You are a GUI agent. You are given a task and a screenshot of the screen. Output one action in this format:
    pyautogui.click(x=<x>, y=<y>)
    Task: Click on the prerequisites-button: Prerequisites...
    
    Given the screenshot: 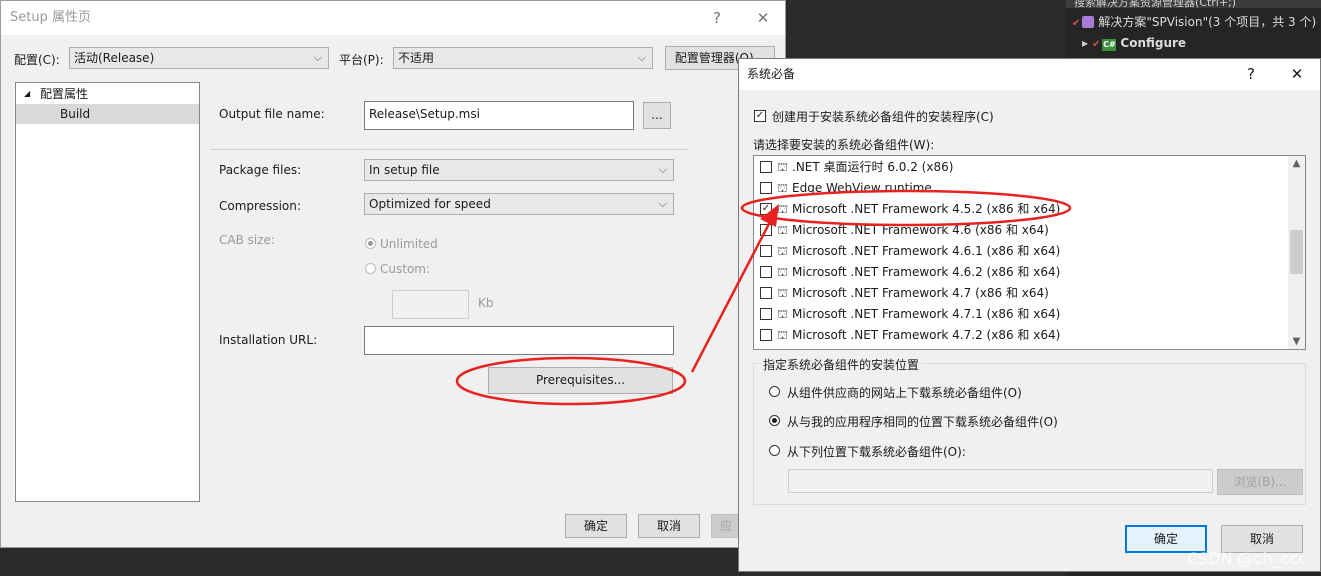 What is the action you would take?
    pyautogui.click(x=580, y=380)
    